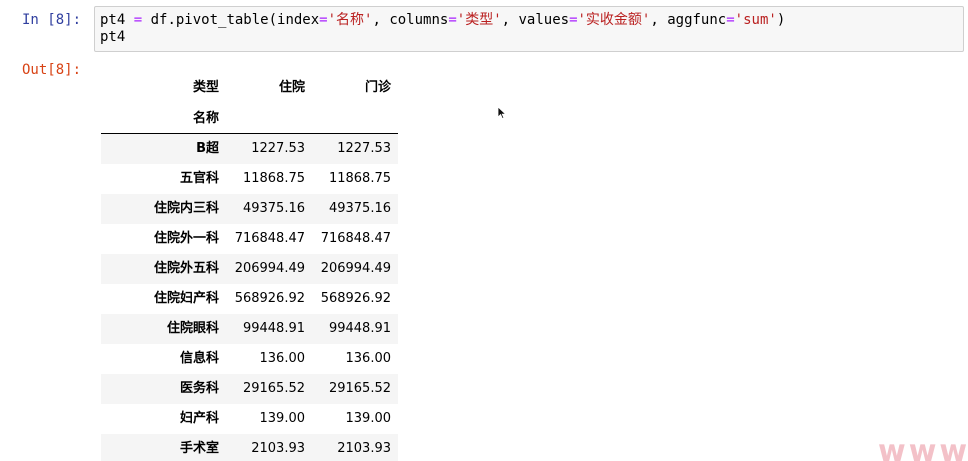 This screenshot has width=968, height=461. What do you see at coordinates (781, 20) in the screenshot?
I see `code-call-end: )` at bounding box center [781, 20].